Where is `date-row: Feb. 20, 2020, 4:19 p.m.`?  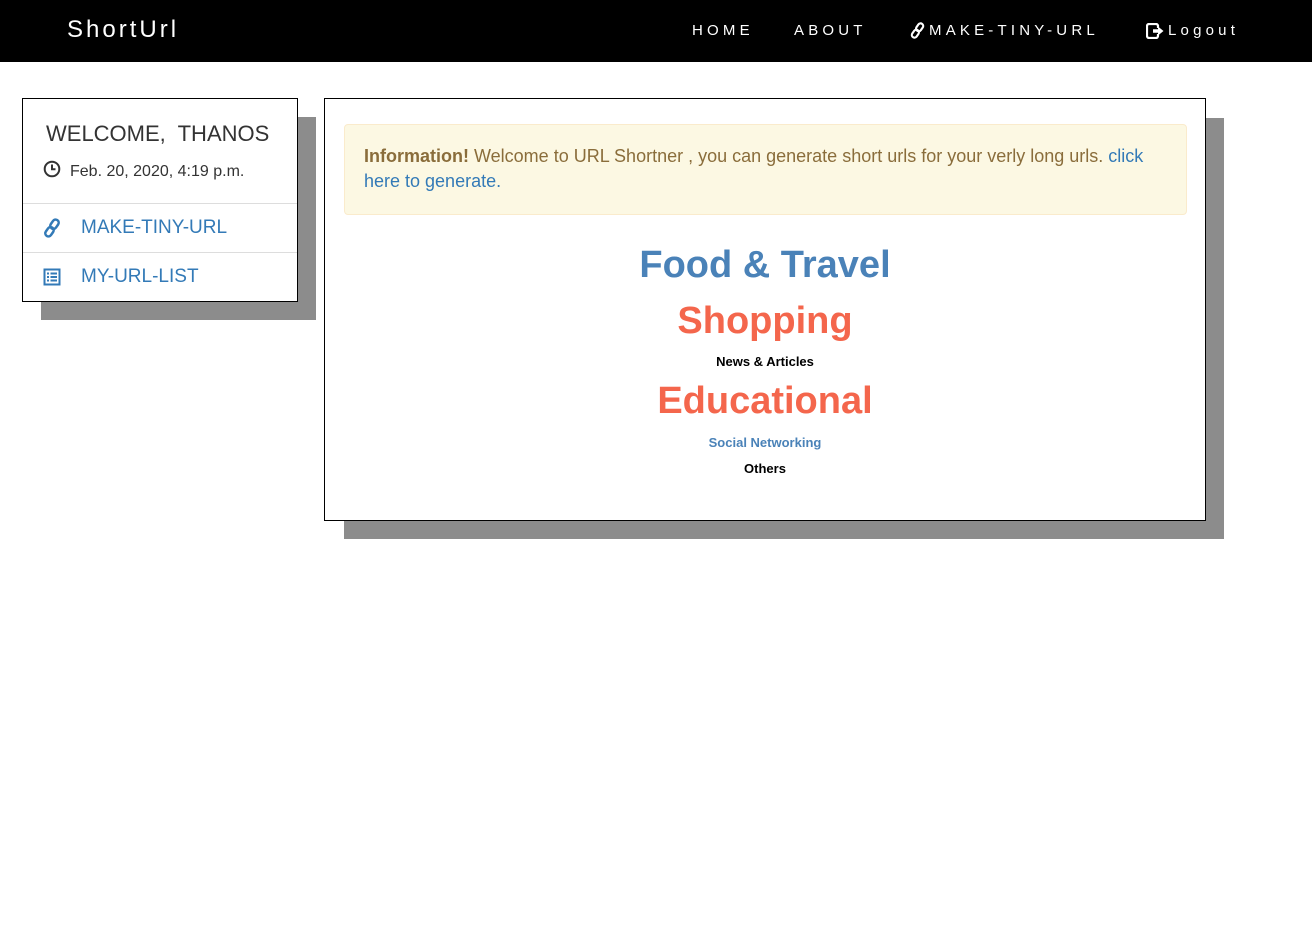 date-row: Feb. 20, 2020, 4:19 p.m. is located at coordinates (143, 171).